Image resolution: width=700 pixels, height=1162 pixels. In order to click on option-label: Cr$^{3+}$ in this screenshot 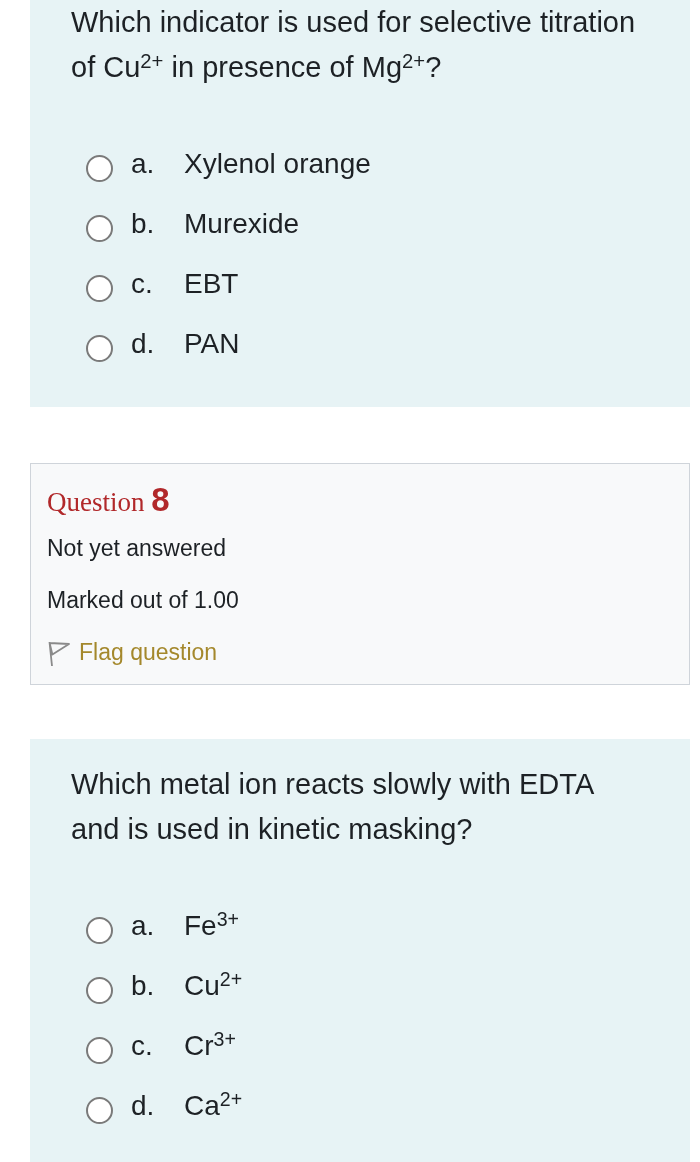, I will do `click(210, 1046)`.